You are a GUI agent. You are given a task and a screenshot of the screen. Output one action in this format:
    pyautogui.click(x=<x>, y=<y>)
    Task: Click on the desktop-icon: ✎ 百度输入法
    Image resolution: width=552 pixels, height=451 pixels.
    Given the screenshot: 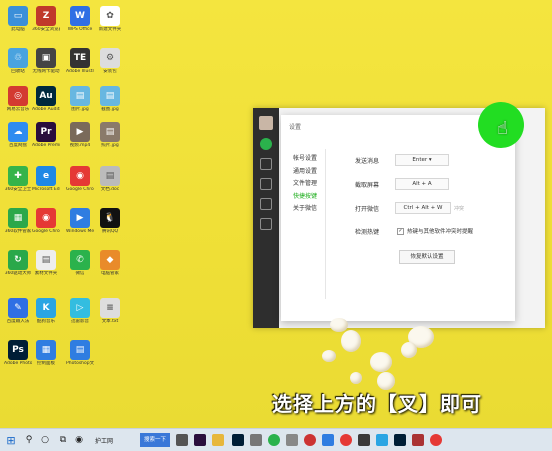 What is the action you would take?
    pyautogui.click(x=18, y=311)
    